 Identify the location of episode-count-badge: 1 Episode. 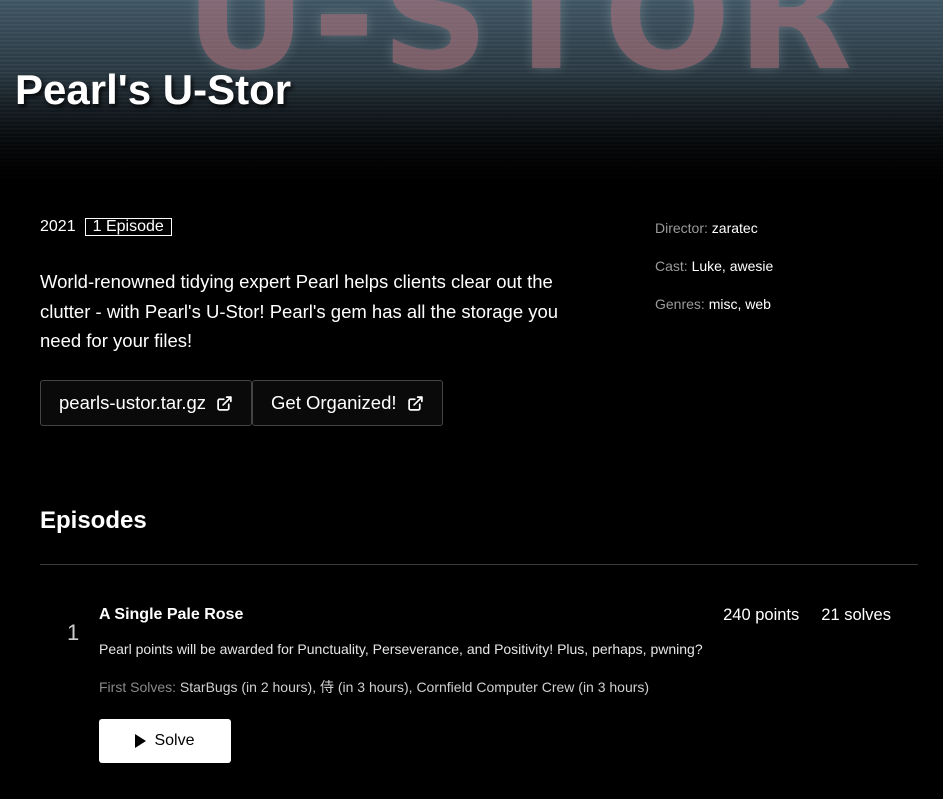
(128, 227).